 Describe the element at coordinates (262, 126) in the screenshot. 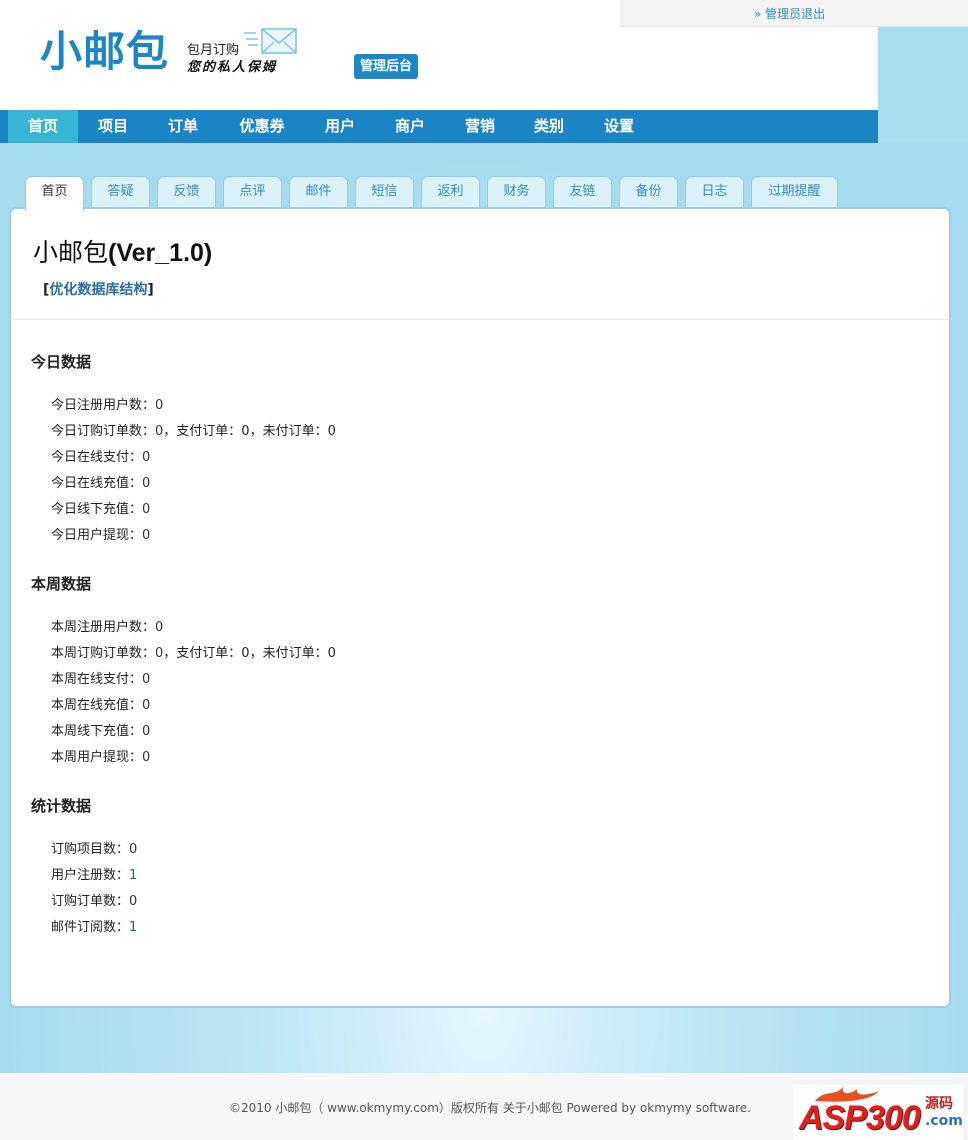

I see `nav-coupons: 优惠券` at that location.